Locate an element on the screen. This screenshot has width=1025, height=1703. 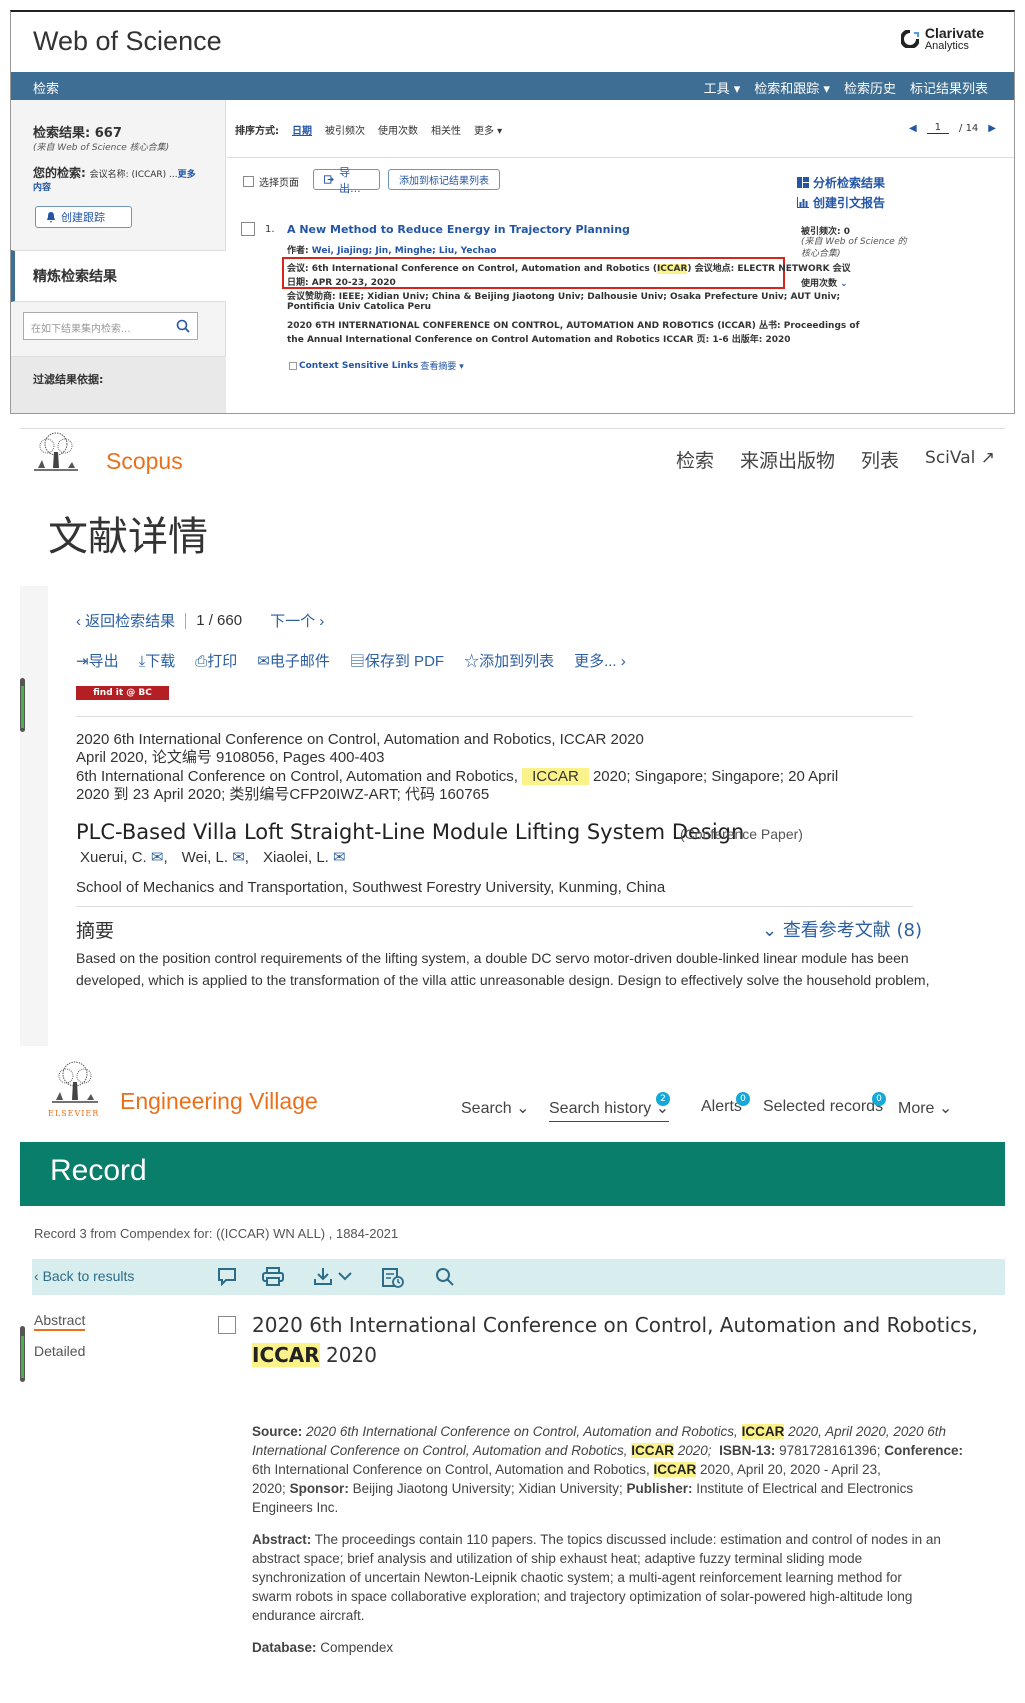
history-report-icon is located at coordinates (393, 1277).